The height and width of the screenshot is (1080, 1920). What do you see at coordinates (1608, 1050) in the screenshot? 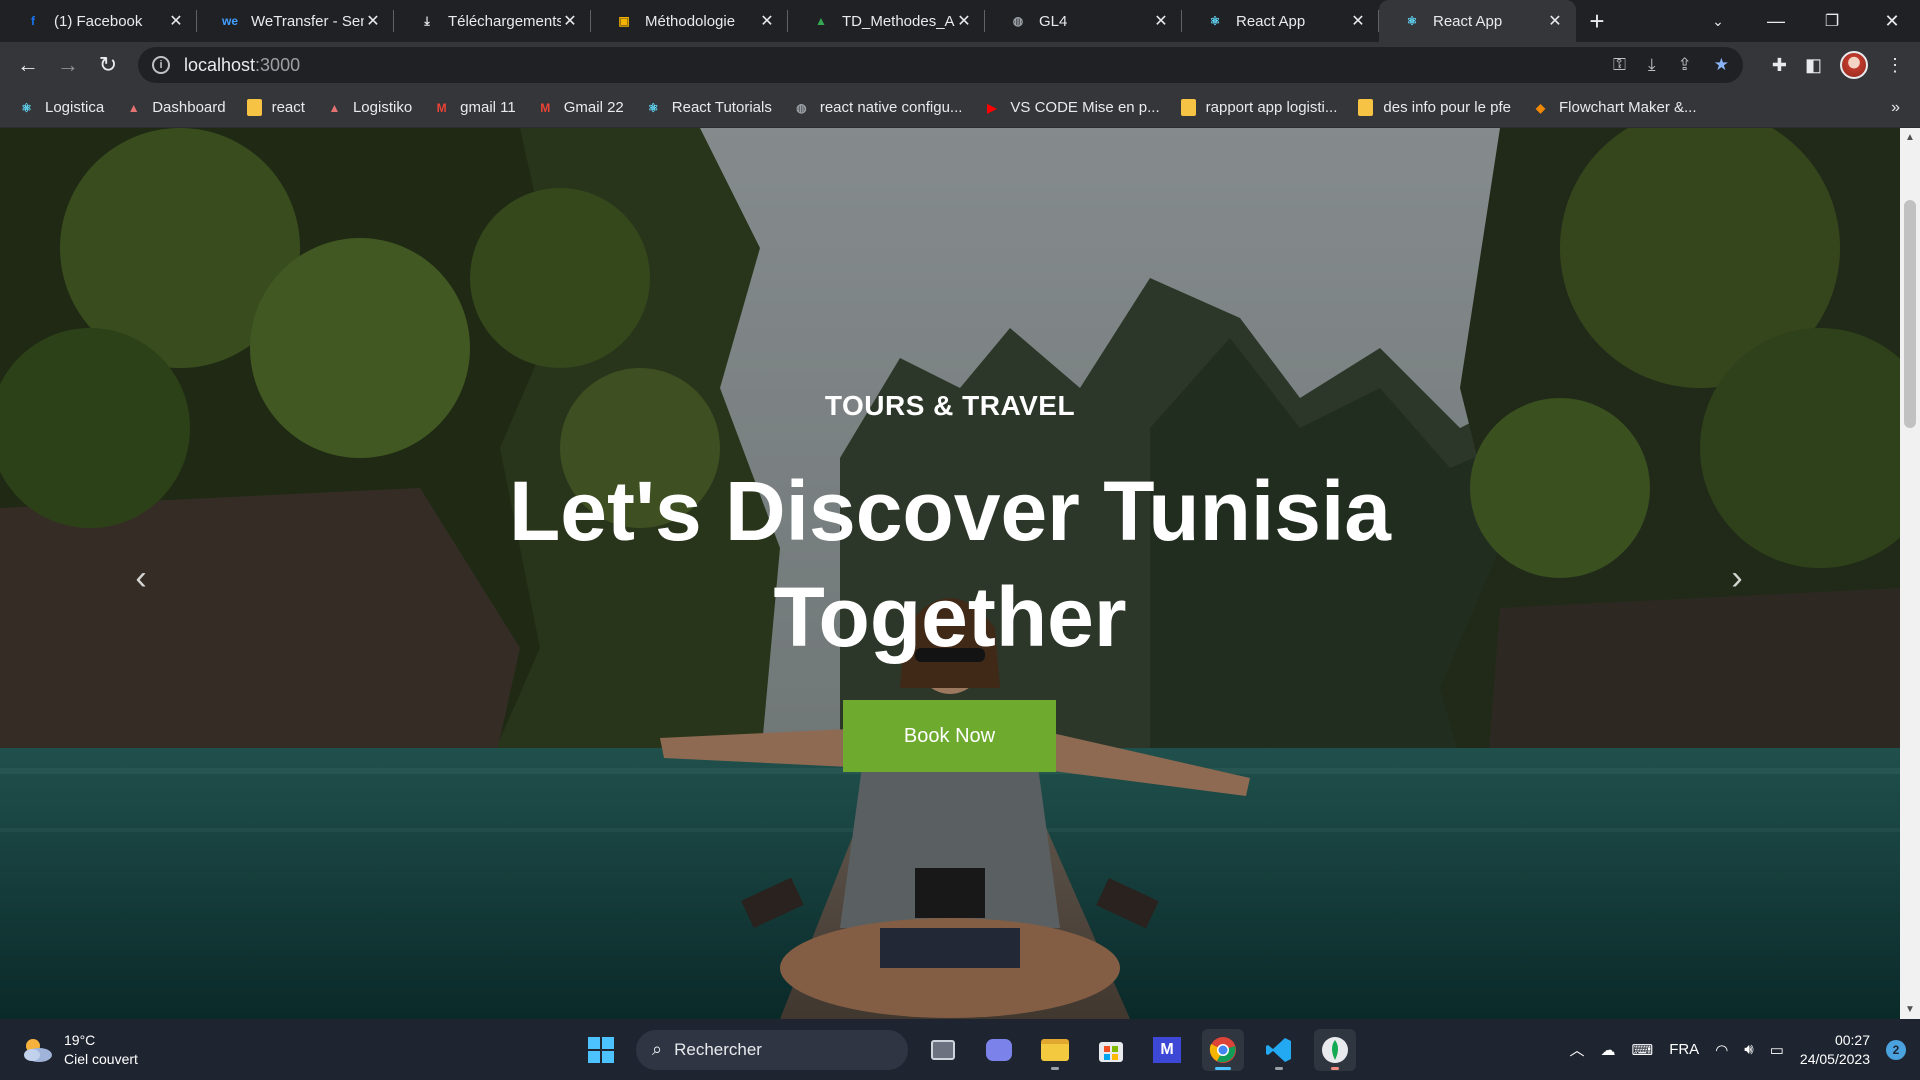
I see `onedrive-icon: ☁` at bounding box center [1608, 1050].